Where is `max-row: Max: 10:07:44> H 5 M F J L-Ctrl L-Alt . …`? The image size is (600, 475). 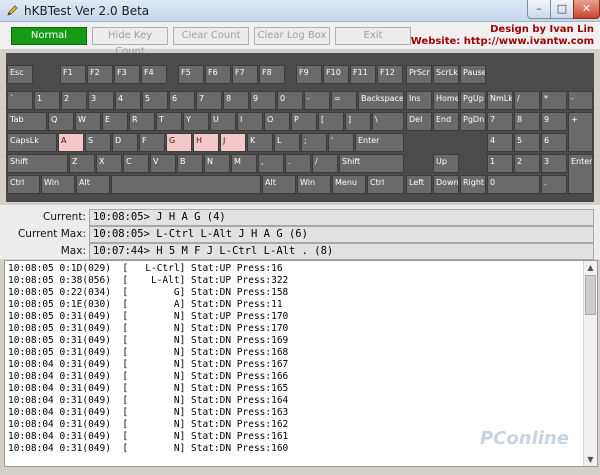 max-row: Max: 10:07:44> H 5 M F J L-Ctrl L-Alt . … is located at coordinates (300, 251).